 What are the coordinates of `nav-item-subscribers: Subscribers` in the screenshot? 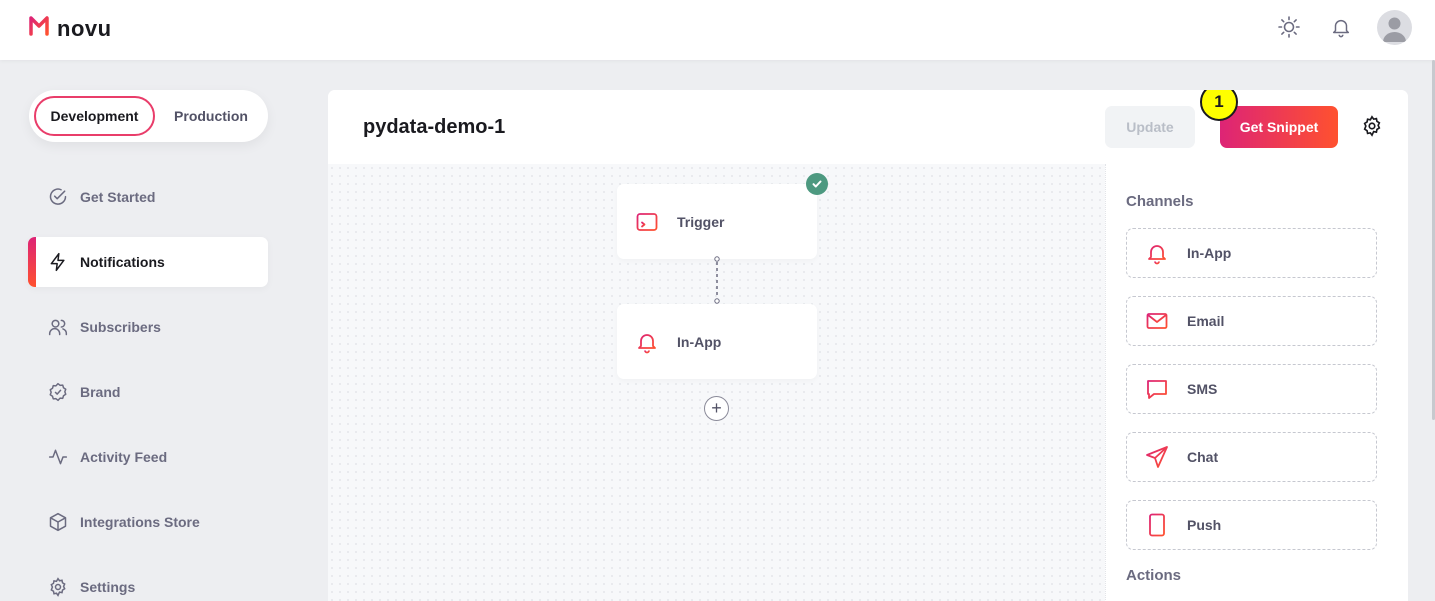 It's located at (148, 327).